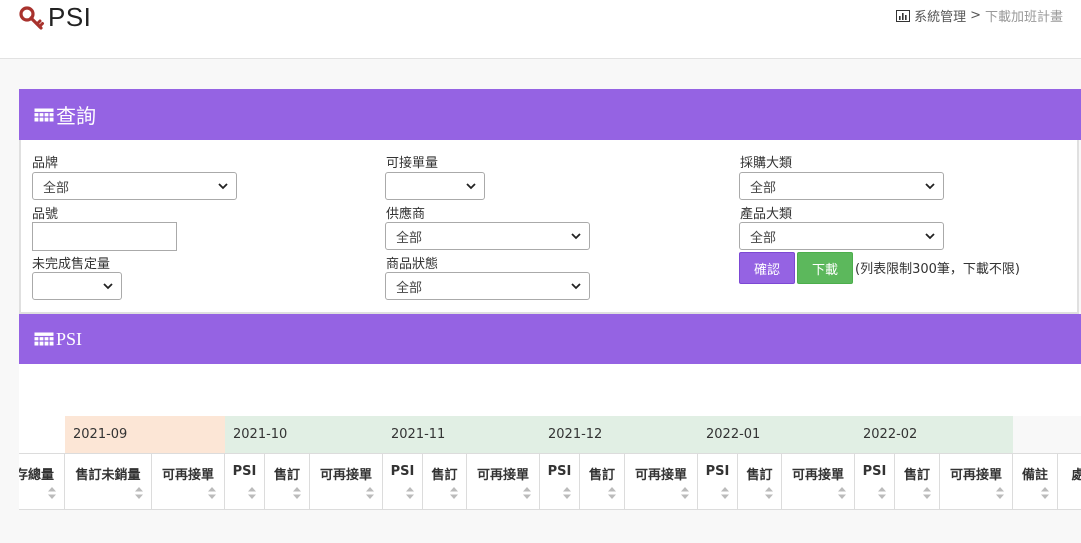 The image size is (1081, 543). Describe the element at coordinates (45, 214) in the screenshot. I see `sku-label: 品號` at that location.